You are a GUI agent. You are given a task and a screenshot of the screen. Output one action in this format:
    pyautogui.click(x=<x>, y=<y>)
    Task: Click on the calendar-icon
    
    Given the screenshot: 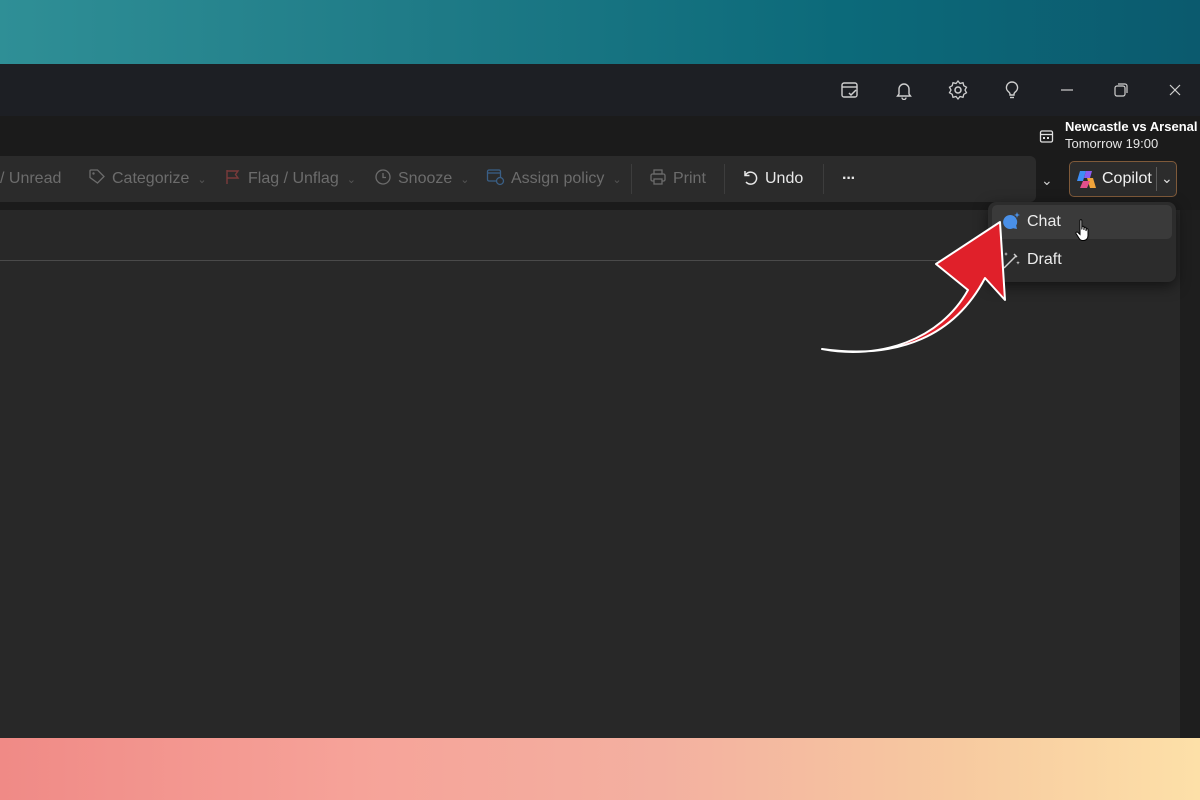 What is the action you would take?
    pyautogui.click(x=1046, y=139)
    